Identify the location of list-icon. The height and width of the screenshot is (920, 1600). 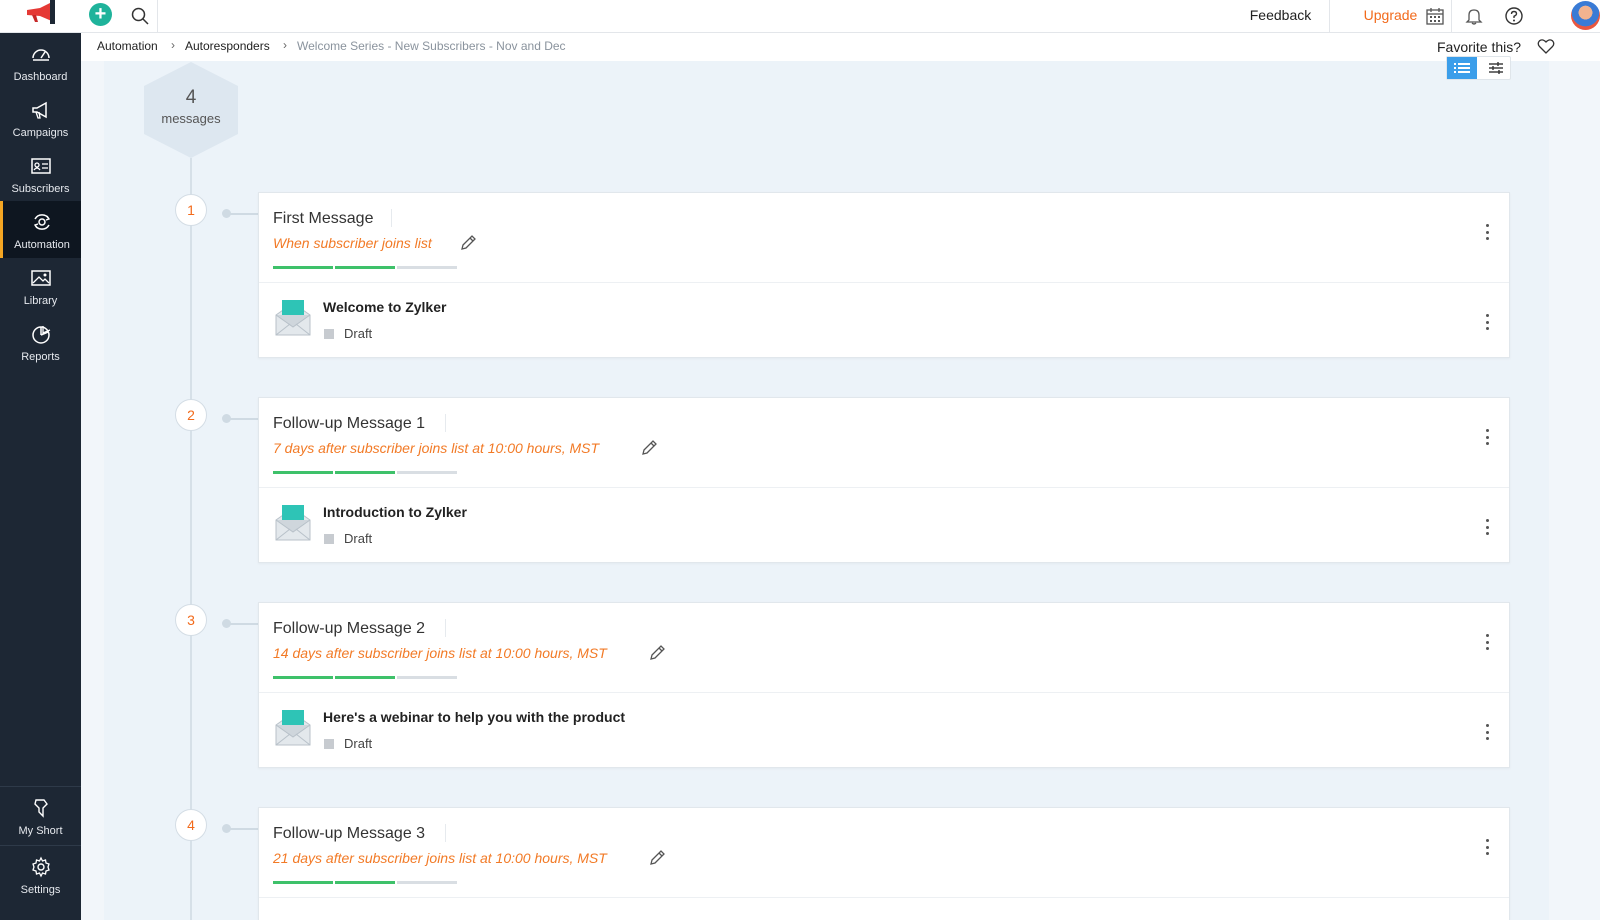
(1462, 68).